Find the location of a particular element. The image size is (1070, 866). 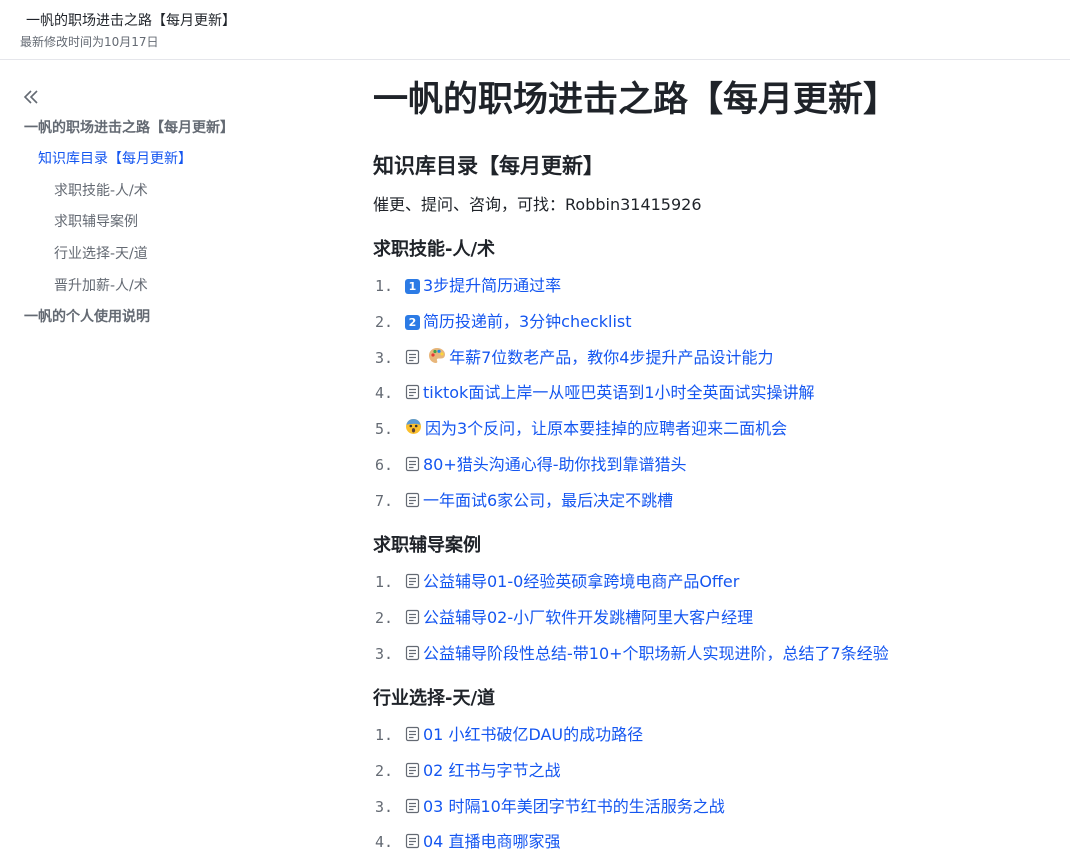

toc-item-personal-guide: 一帆的个人使用说明 is located at coordinates (87, 317).